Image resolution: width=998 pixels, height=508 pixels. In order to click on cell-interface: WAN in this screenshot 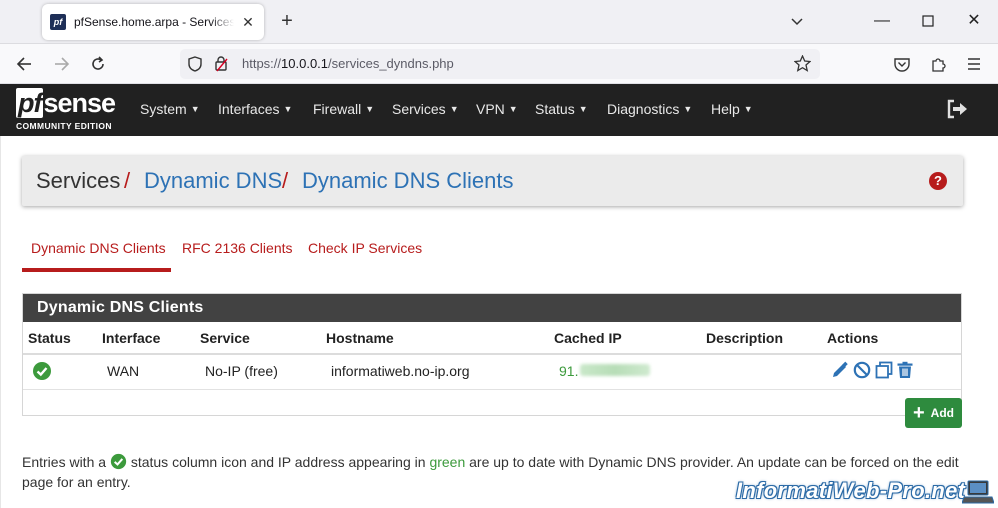, I will do `click(123, 371)`.